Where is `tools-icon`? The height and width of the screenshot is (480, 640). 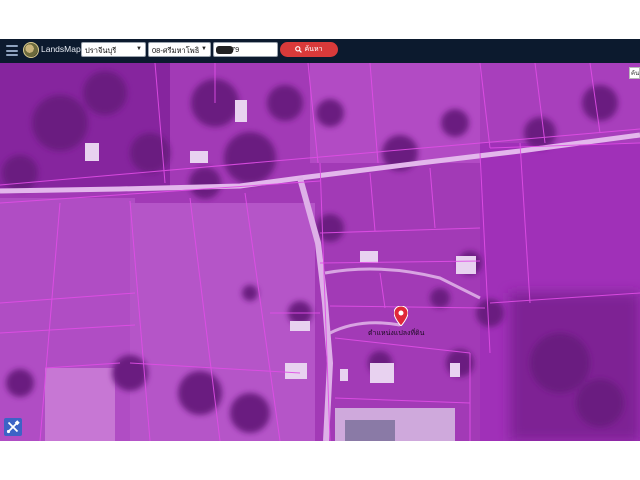
tools-icon is located at coordinates (13, 427).